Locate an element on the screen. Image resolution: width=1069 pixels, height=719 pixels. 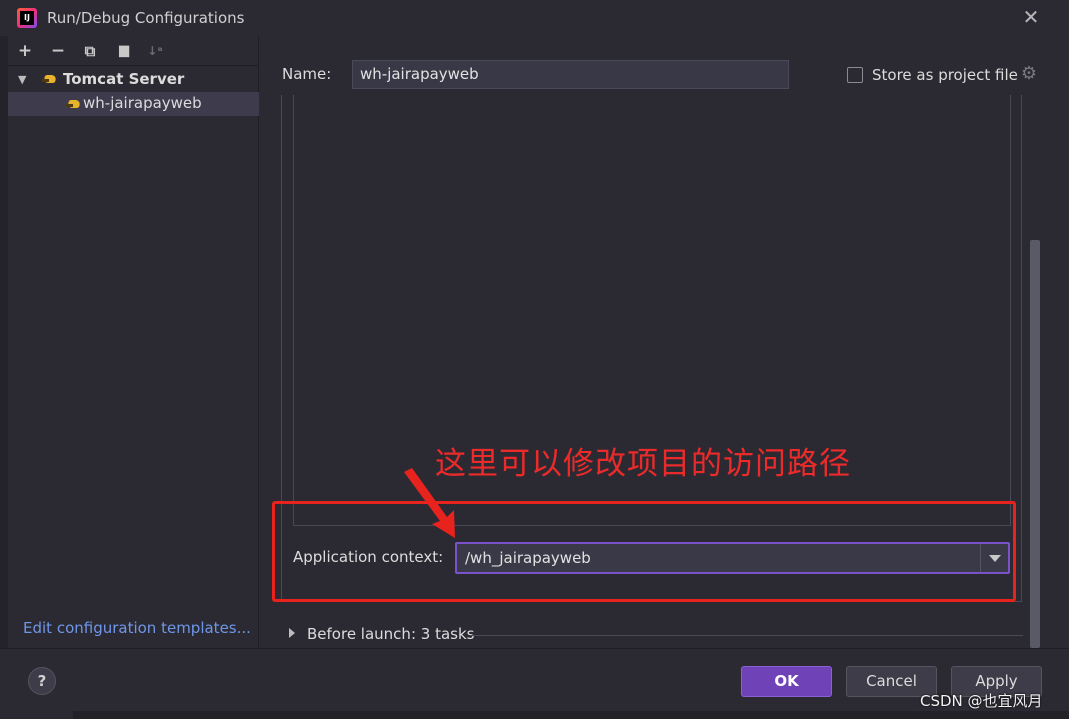
tree-item-wh-jairapayweb: wh-jairapayweb is located at coordinates (133, 104).